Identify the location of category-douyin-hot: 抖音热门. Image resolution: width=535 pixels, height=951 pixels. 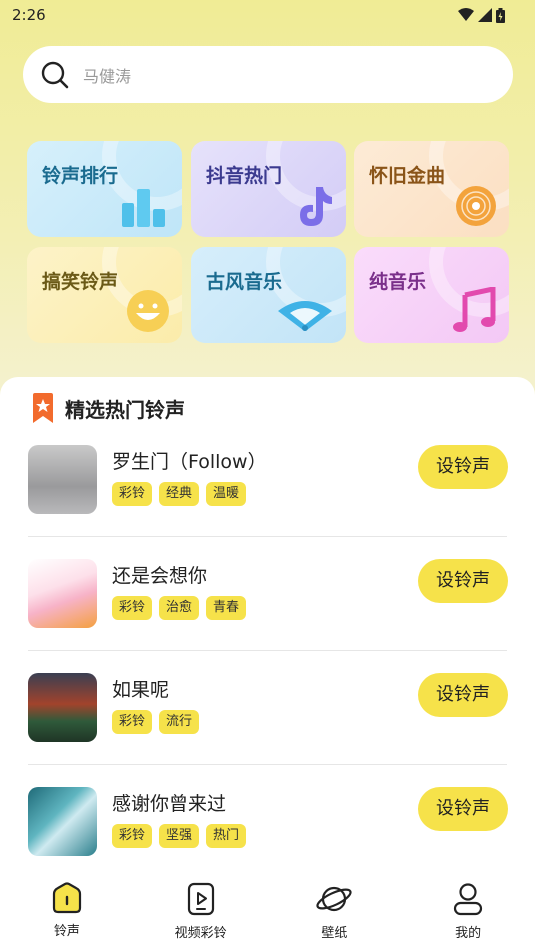
(268, 189).